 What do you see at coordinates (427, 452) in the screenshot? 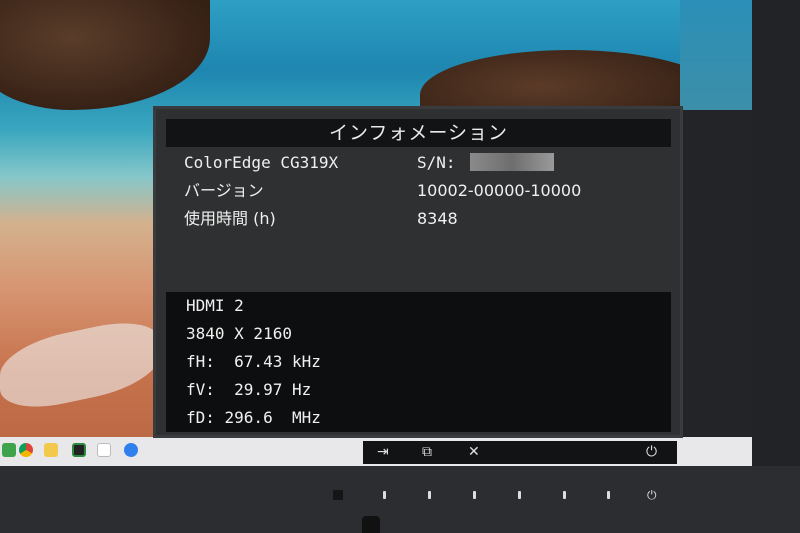
I see `mode-icon: ⧉` at bounding box center [427, 452].